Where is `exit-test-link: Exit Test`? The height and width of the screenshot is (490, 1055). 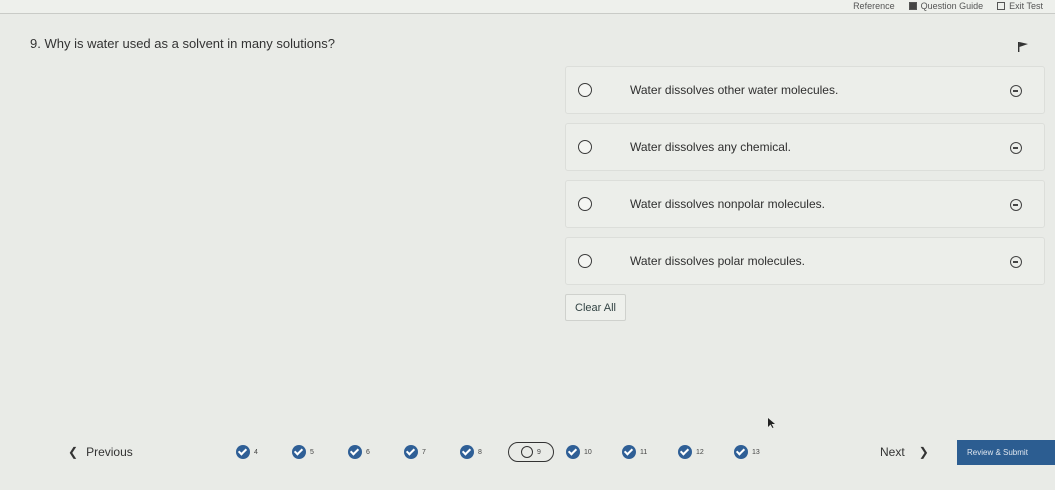 exit-test-link: Exit Test is located at coordinates (1020, 6).